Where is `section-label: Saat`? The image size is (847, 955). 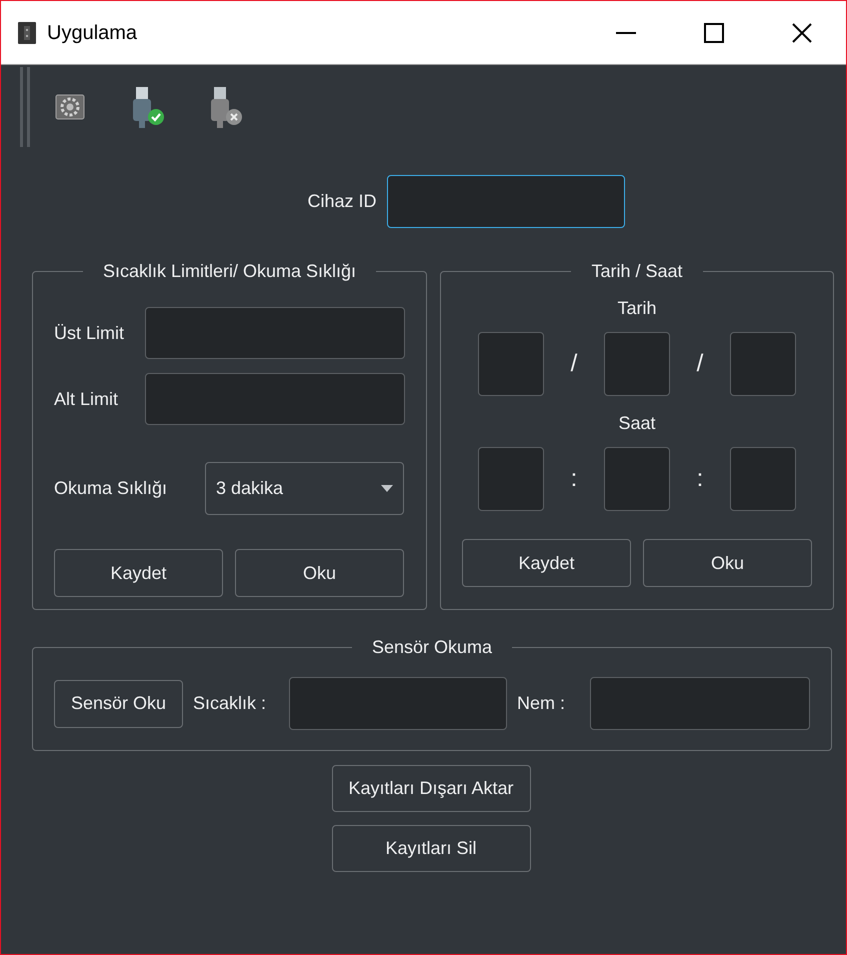 section-label: Saat is located at coordinates (637, 423).